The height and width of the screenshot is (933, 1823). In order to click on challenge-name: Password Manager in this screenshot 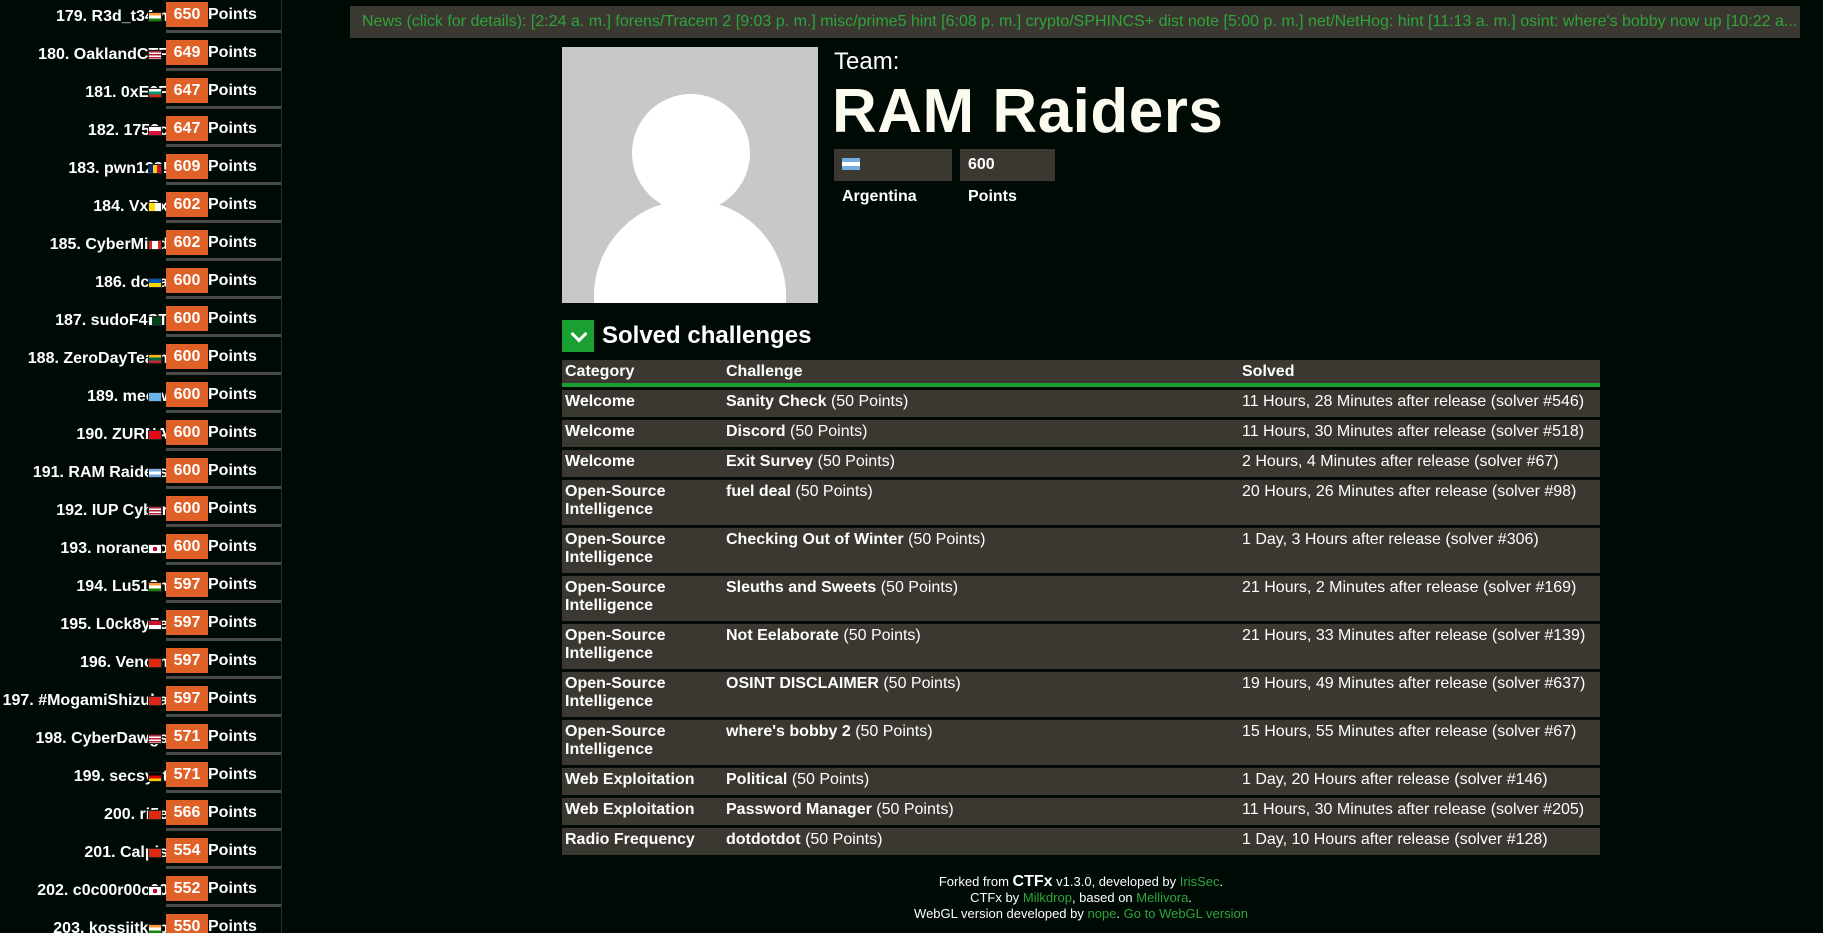, I will do `click(799, 809)`.